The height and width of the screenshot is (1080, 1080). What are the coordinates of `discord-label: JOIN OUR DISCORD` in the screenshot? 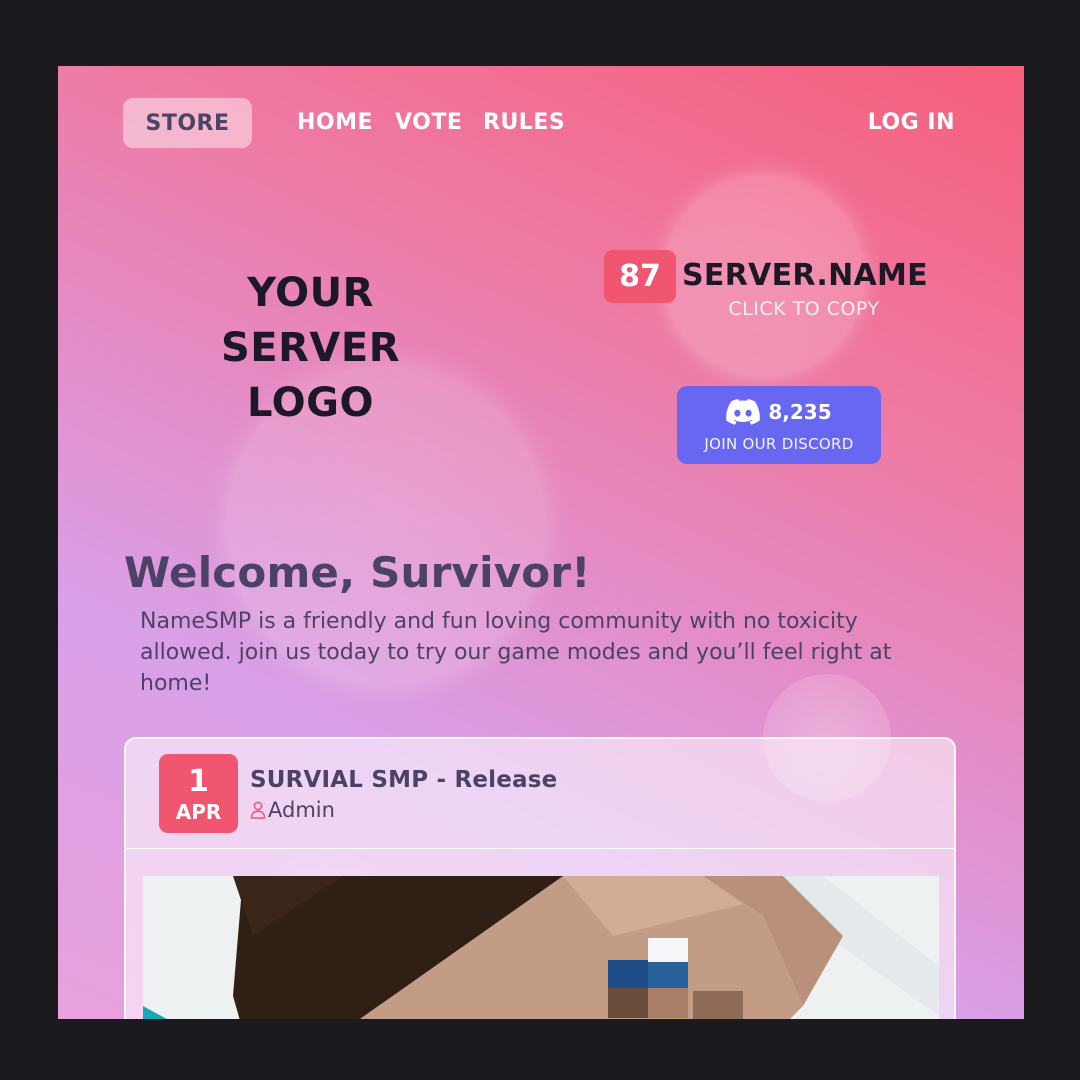 It's located at (779, 444).